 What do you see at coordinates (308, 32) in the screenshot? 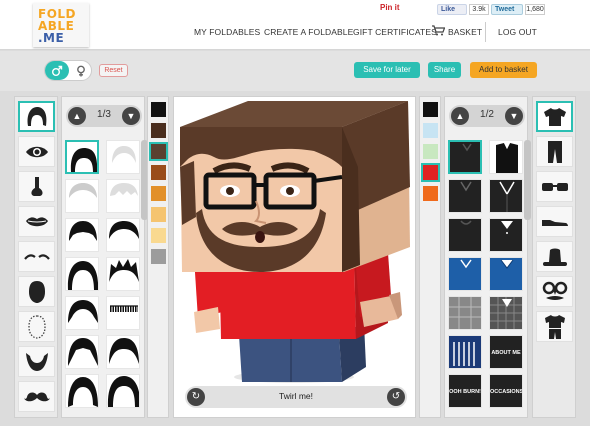
I see `nav-create-foldable: CREATE A FOLDABLE` at bounding box center [308, 32].